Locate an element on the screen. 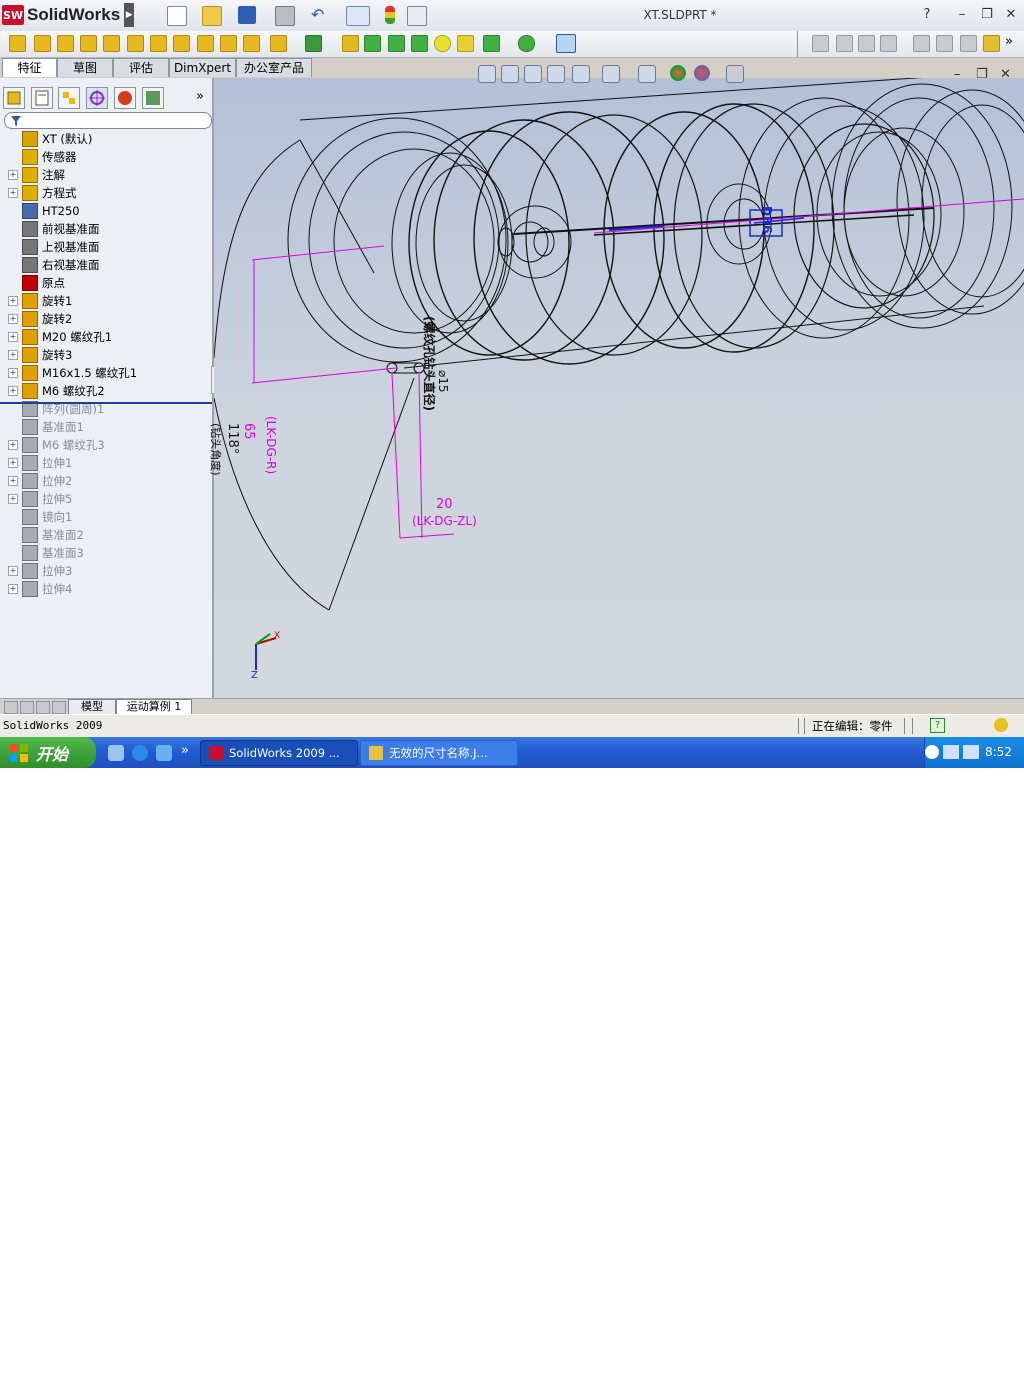 The image size is (1024, 1400). weldment-icon is located at coordinates (820, 43).